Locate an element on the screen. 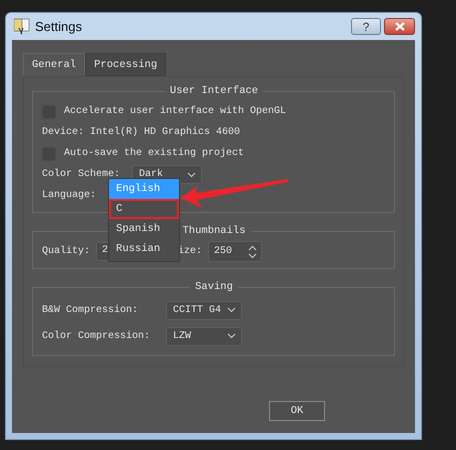 Image resolution: width=456 pixels, height=450 pixels. window-title: Settings is located at coordinates (58, 26).